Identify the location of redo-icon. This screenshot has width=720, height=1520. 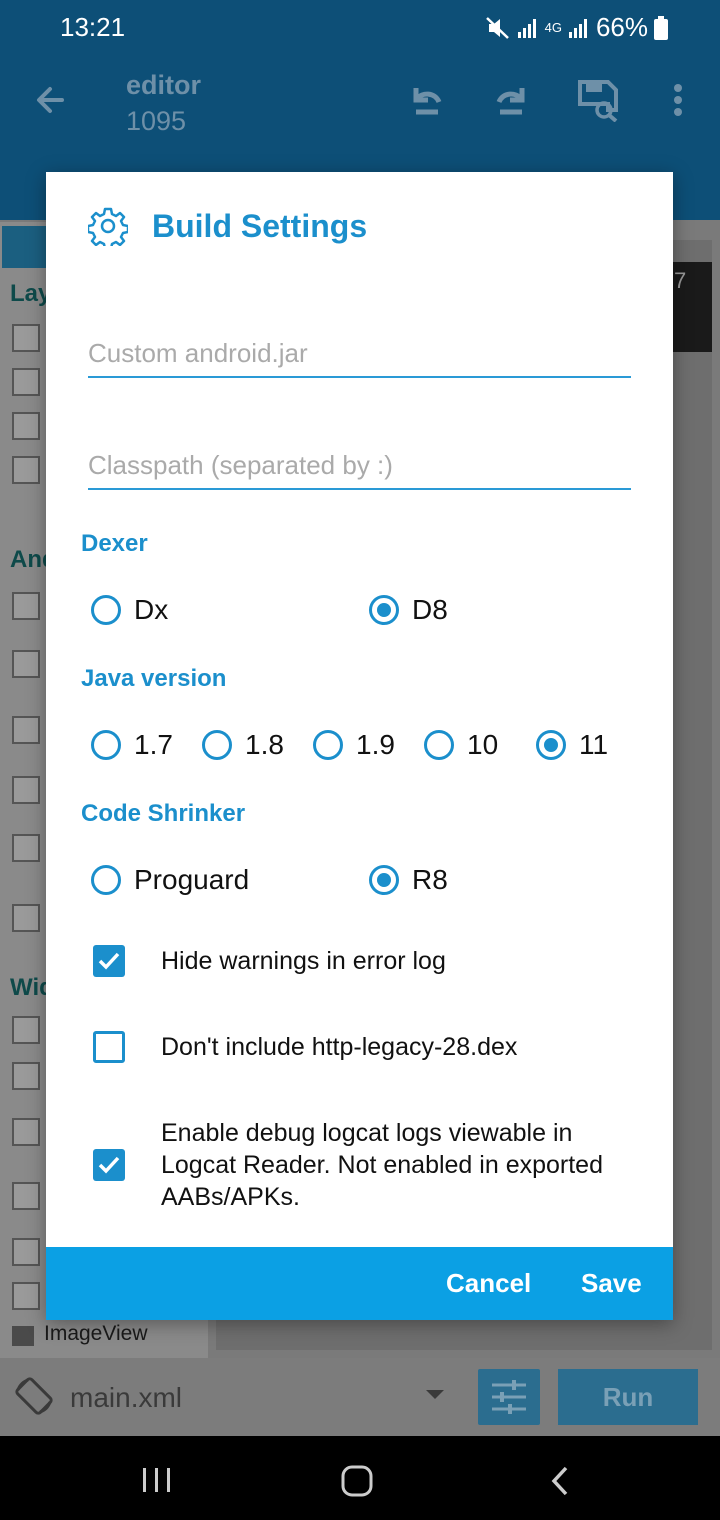
(512, 100).